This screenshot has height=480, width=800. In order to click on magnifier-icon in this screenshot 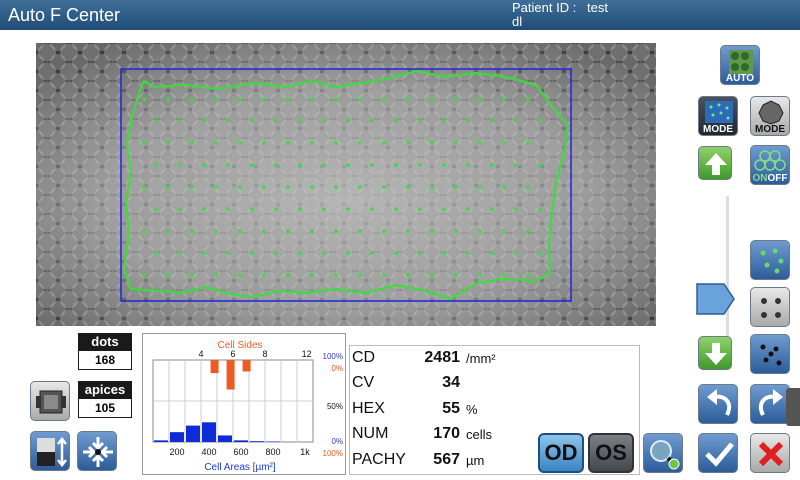, I will do `click(665, 455)`.